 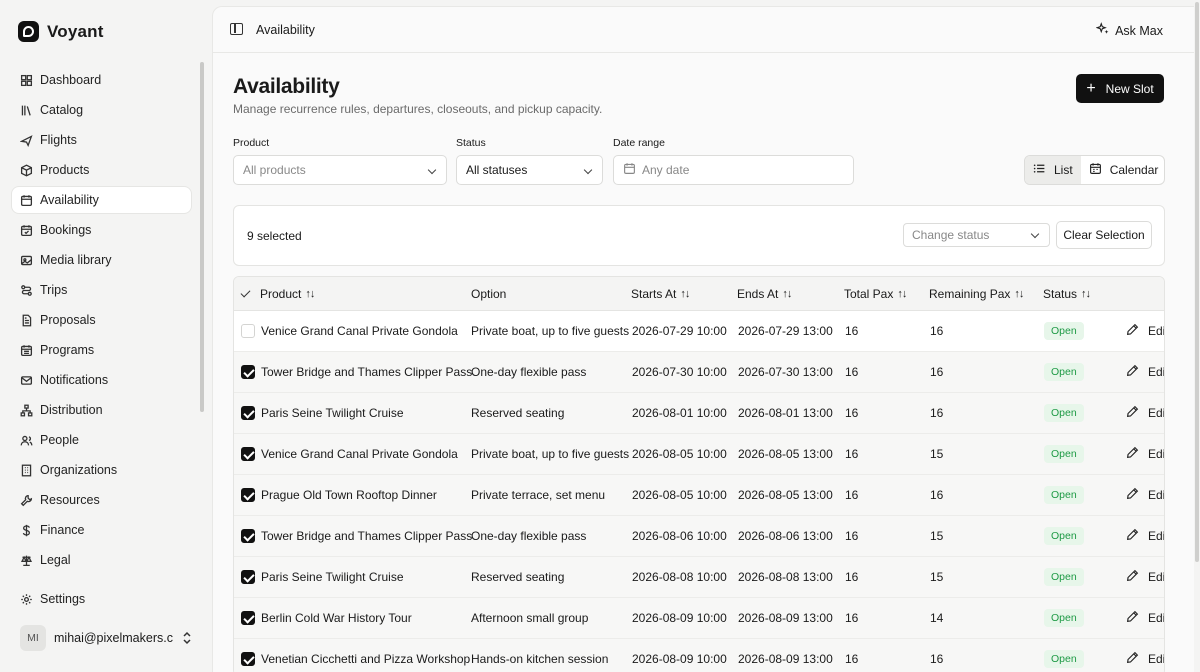 I want to click on sidebar-item-finance: Finance, so click(x=101, y=530).